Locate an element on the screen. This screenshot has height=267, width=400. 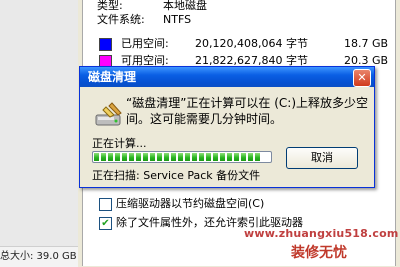
cancel-button: 取消 is located at coordinates (322, 158).